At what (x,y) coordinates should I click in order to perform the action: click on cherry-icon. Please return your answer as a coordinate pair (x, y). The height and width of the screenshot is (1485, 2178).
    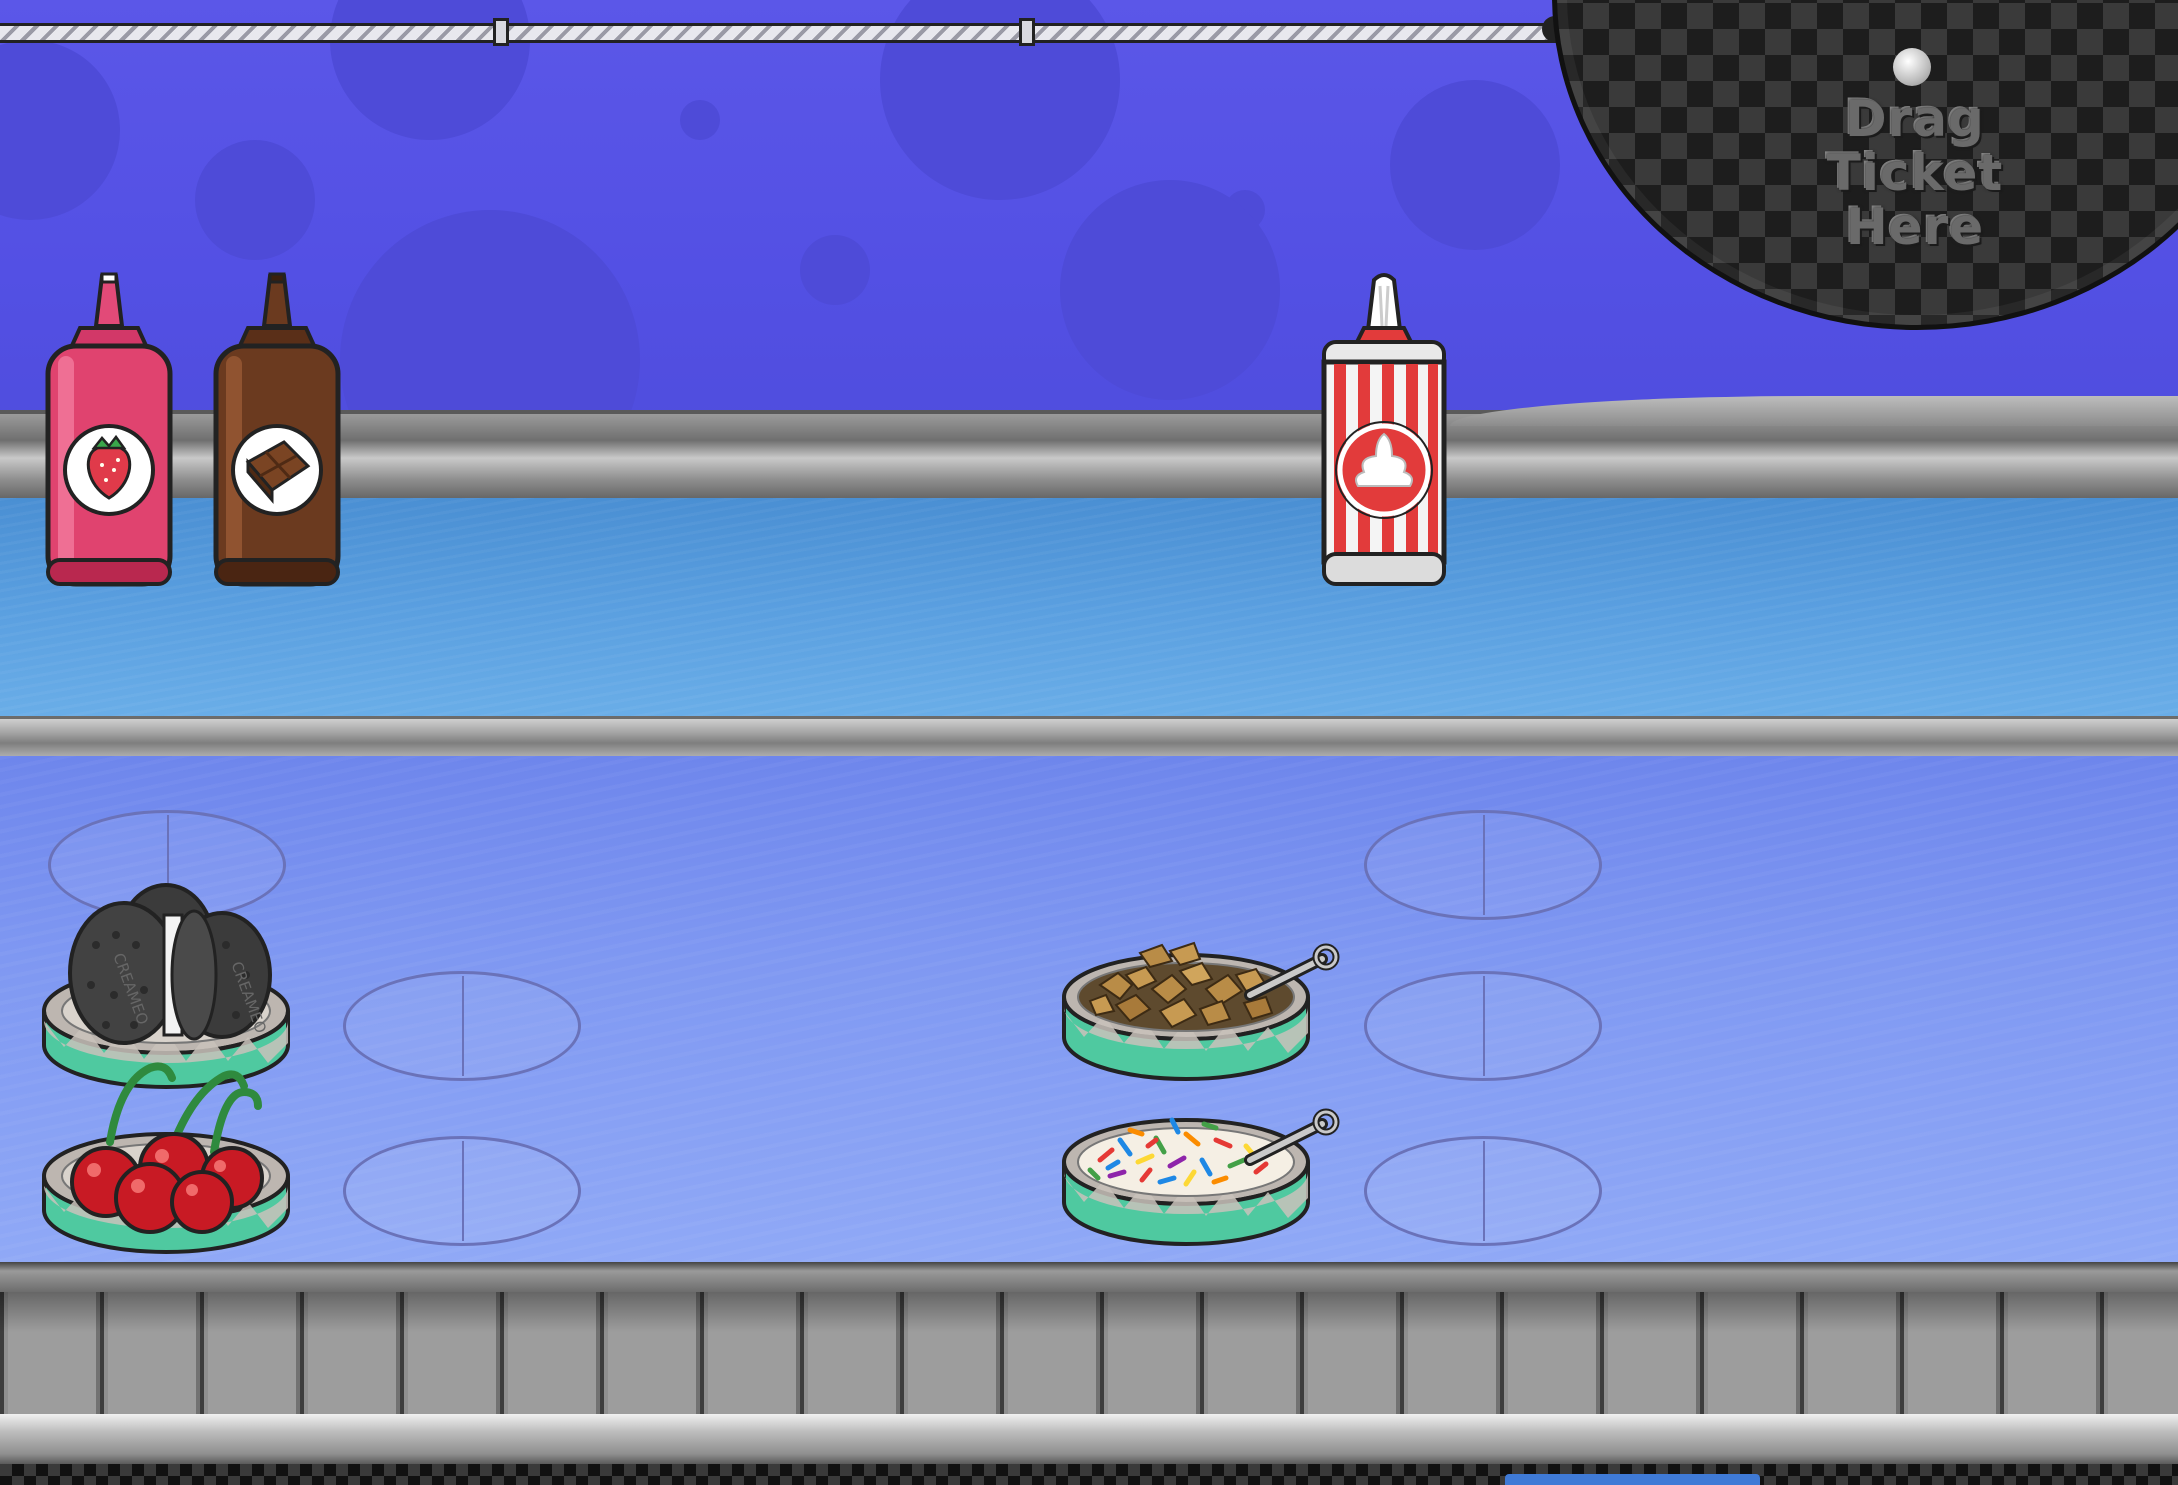
    Looking at the image, I should click on (167, 1148).